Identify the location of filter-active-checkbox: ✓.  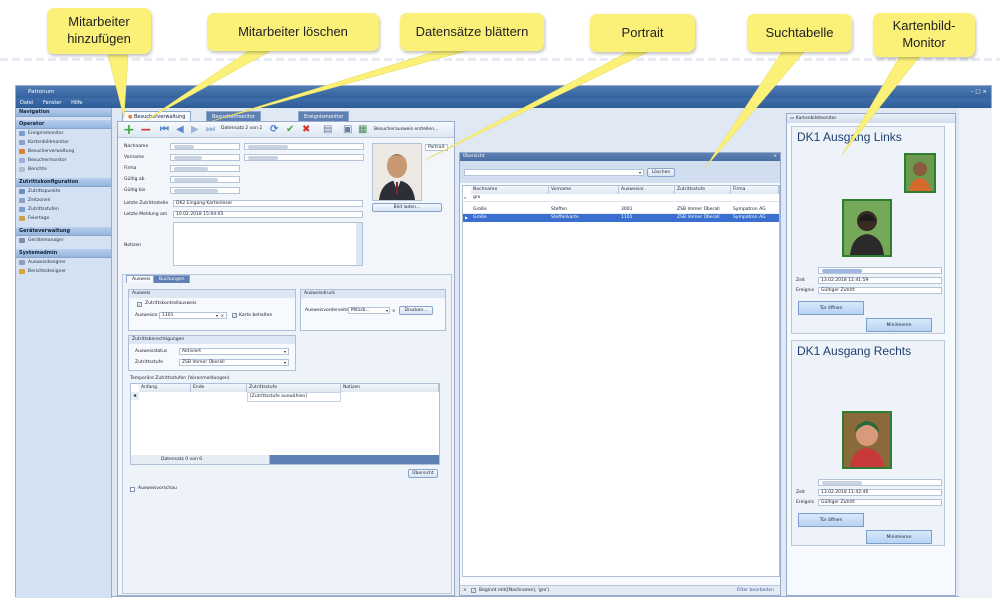
(473, 590).